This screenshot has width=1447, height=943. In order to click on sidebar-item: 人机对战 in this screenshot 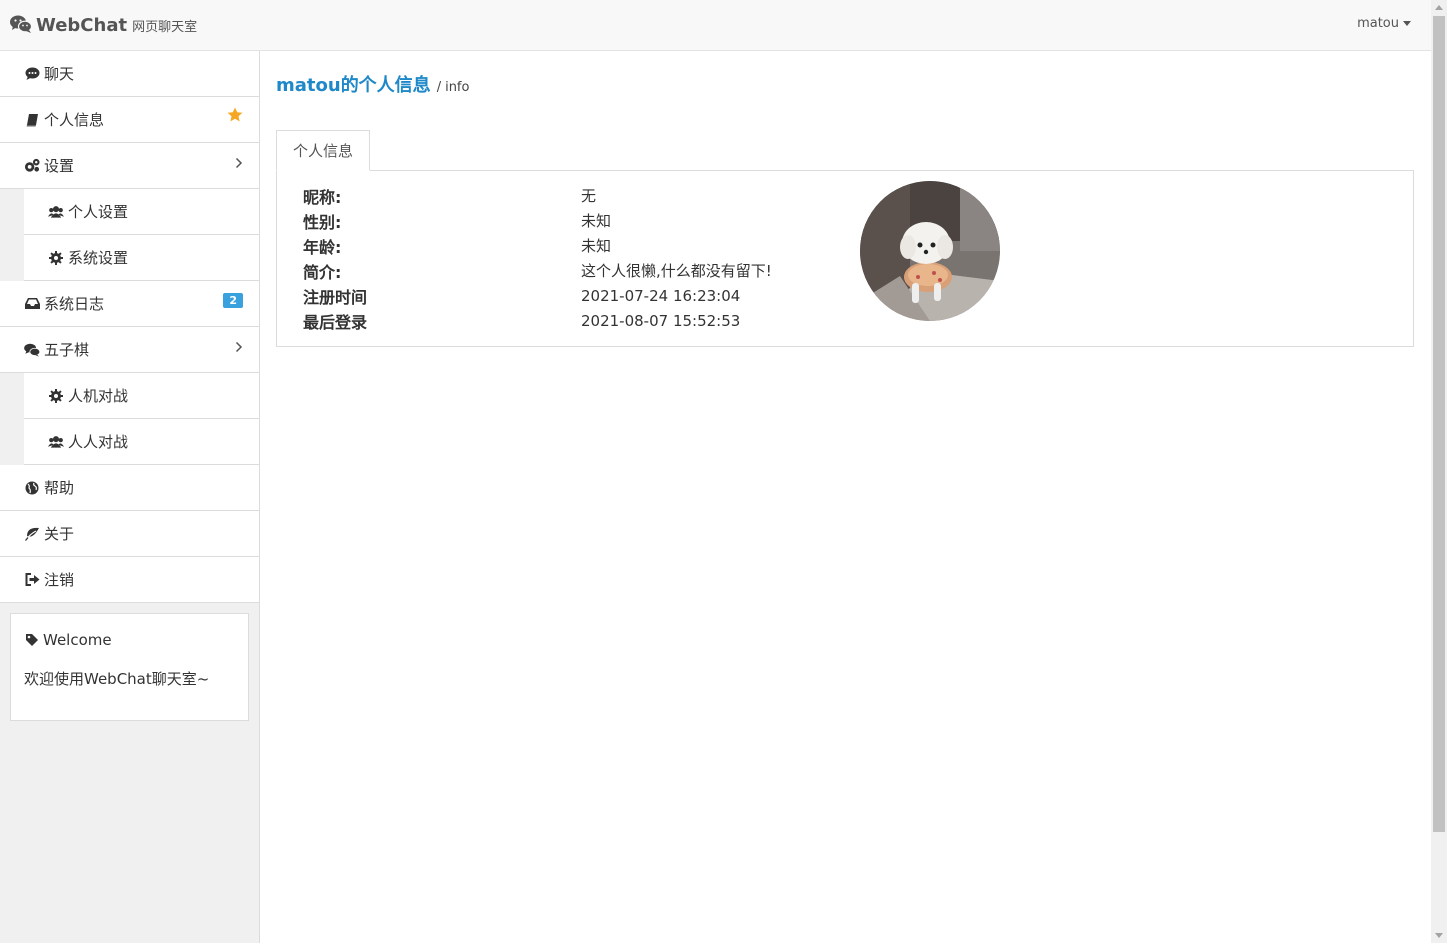, I will do `click(141, 396)`.